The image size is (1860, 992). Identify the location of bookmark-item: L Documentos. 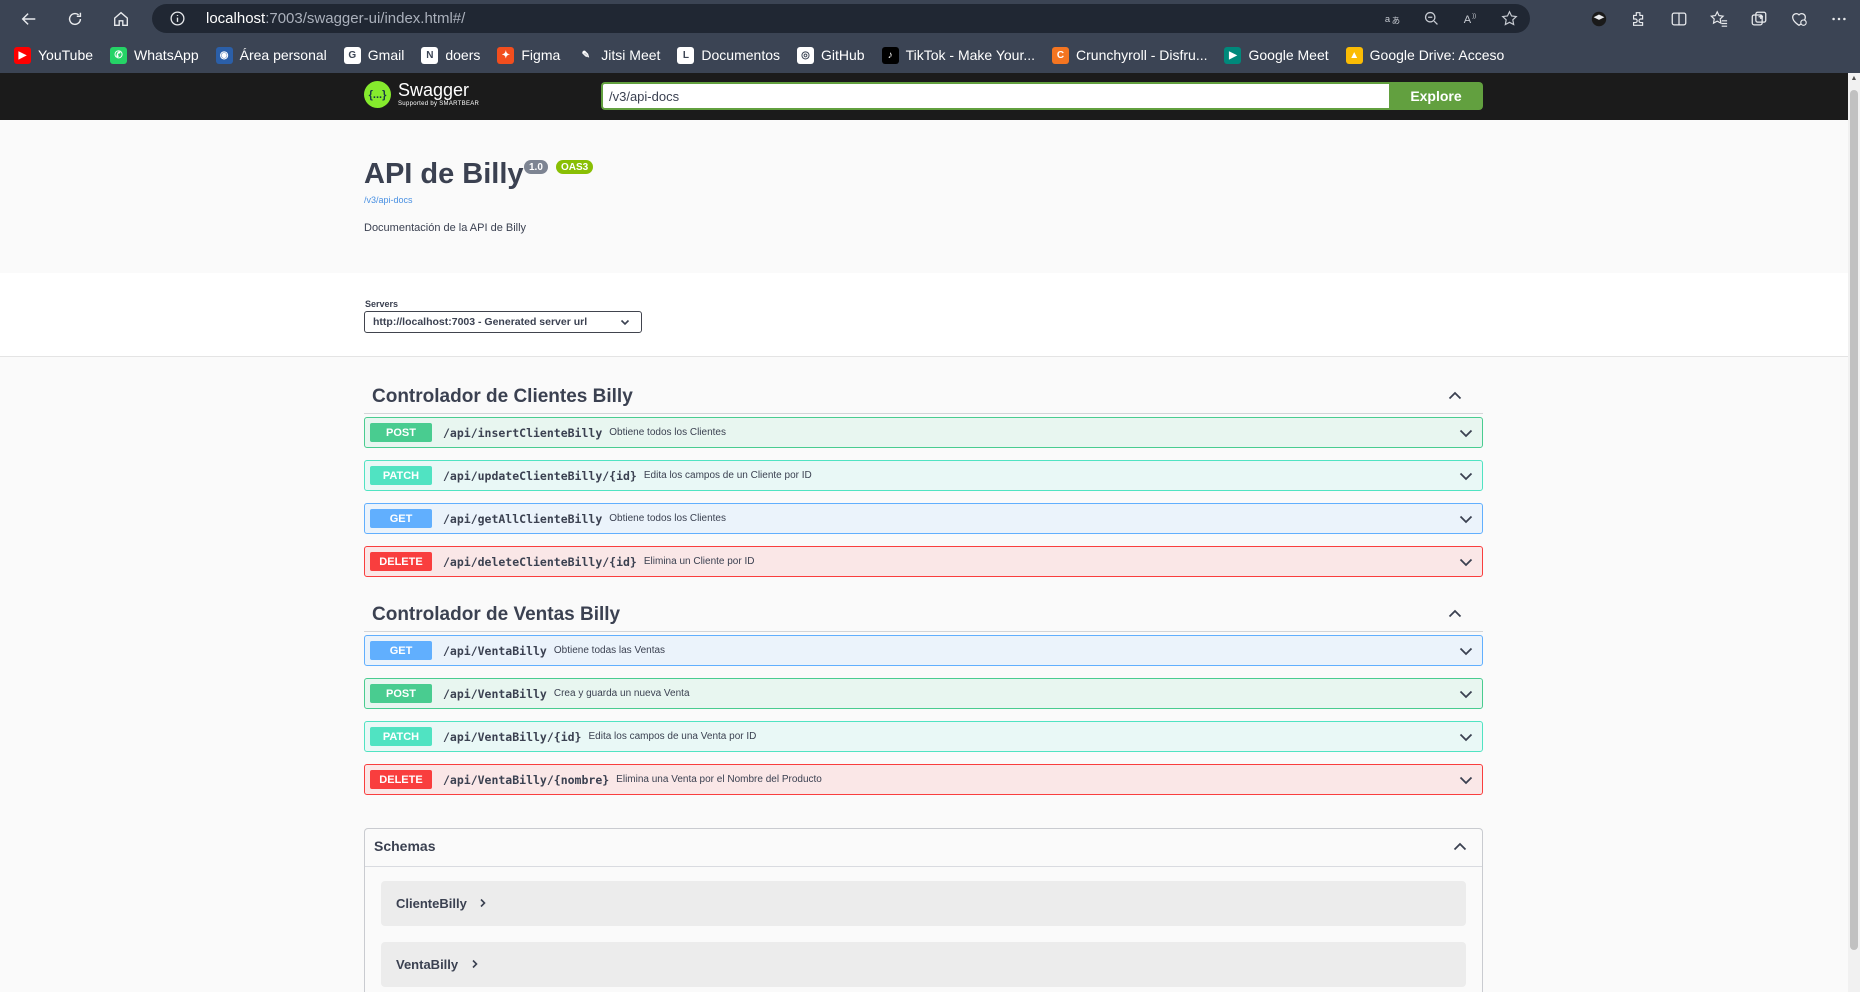
(728, 55).